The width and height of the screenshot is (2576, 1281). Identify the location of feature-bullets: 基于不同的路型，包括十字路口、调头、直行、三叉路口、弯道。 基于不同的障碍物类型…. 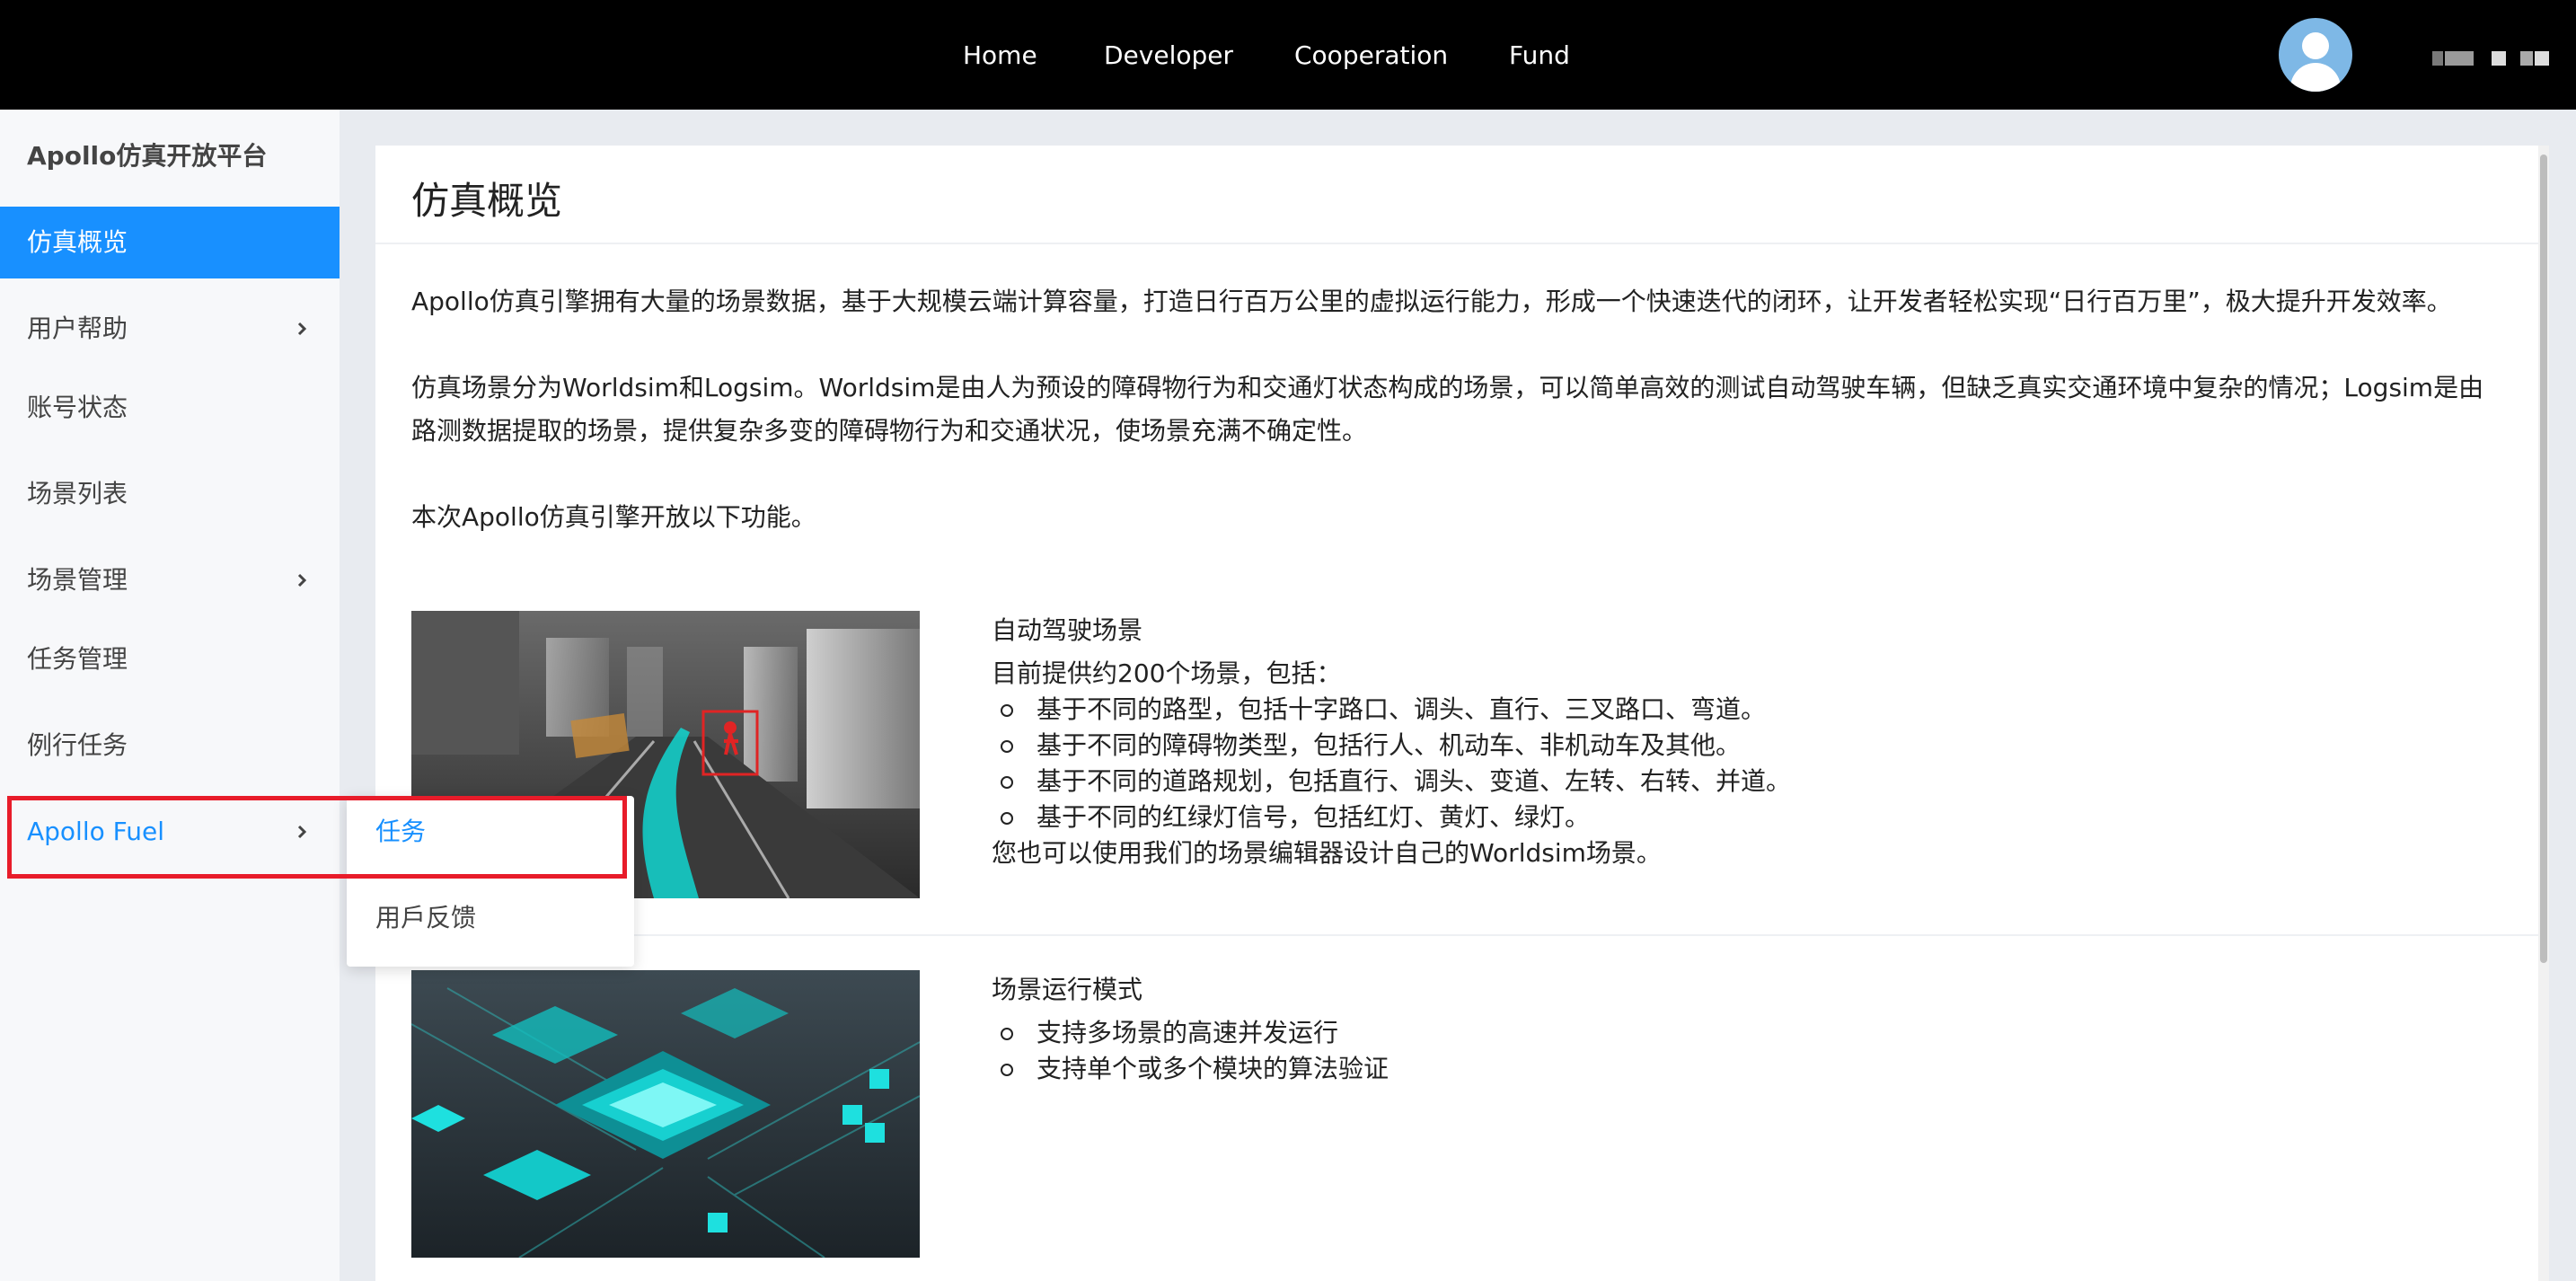
(1391, 763).